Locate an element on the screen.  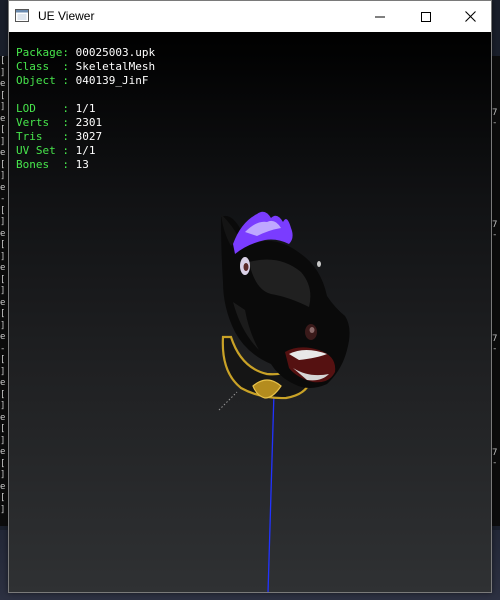
info-verts-value: 2301 is located at coordinates (89, 122).